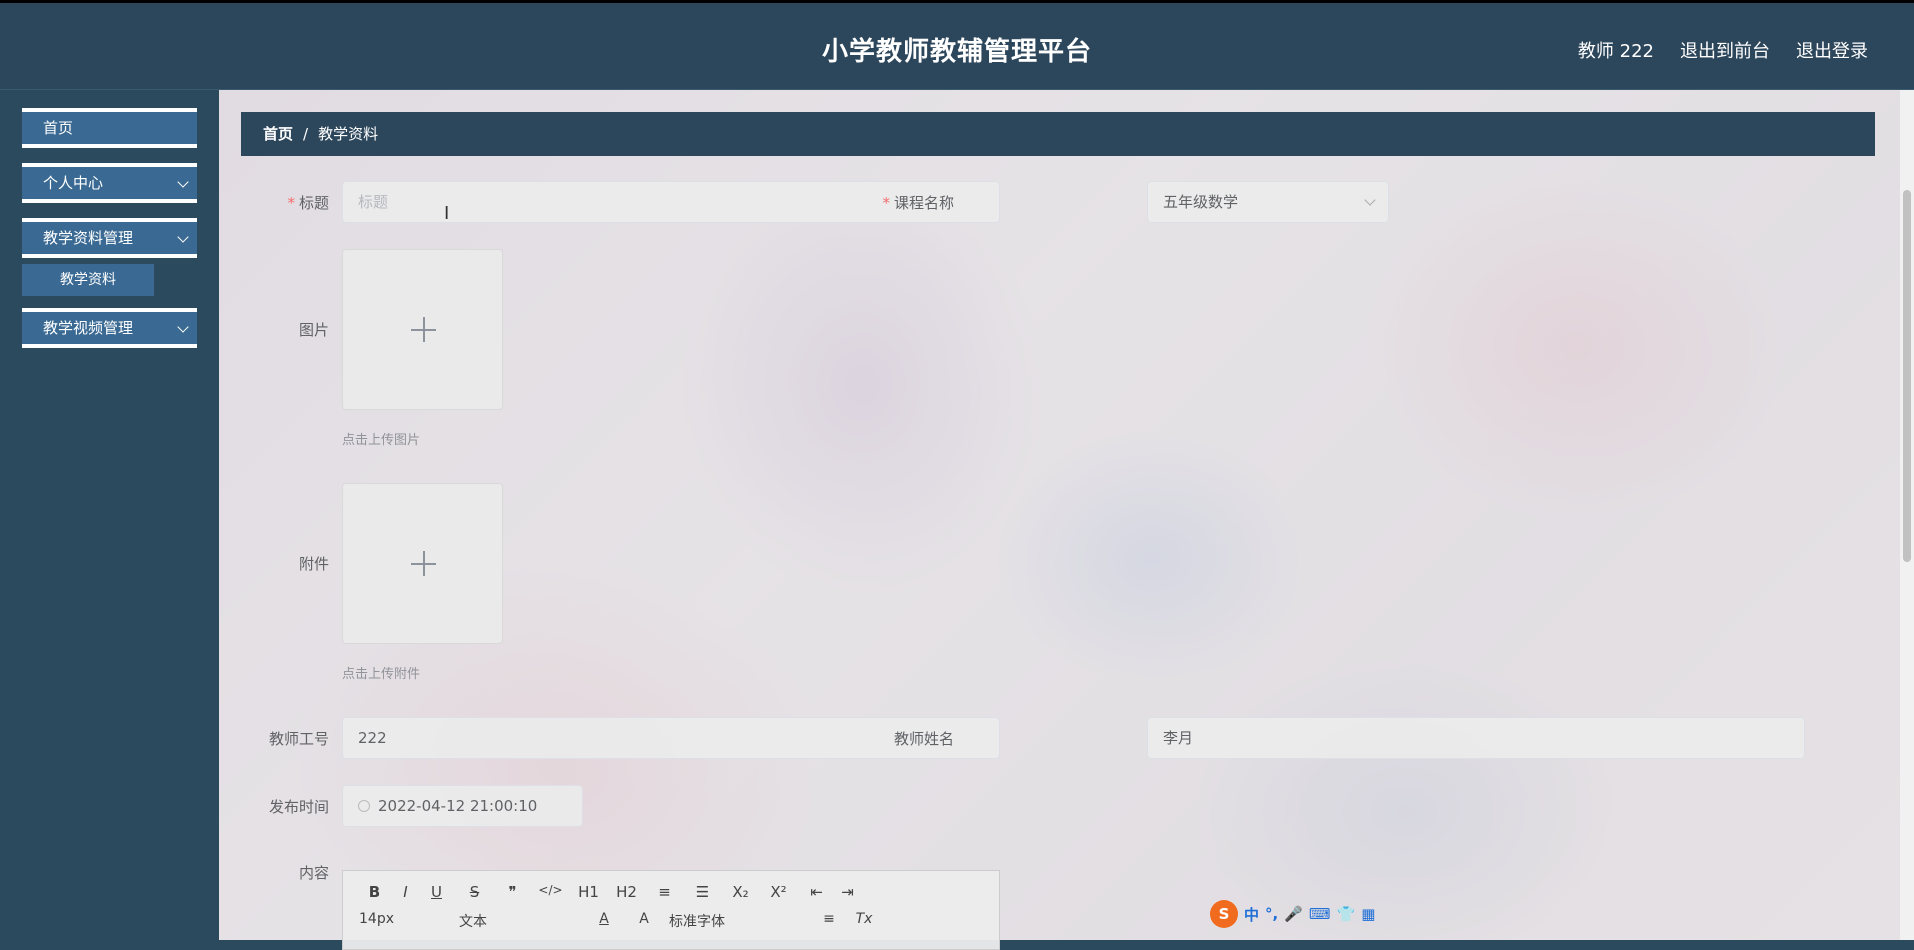 The width and height of the screenshot is (1914, 950). I want to click on microphone-icon: 🎤, so click(1293, 914).